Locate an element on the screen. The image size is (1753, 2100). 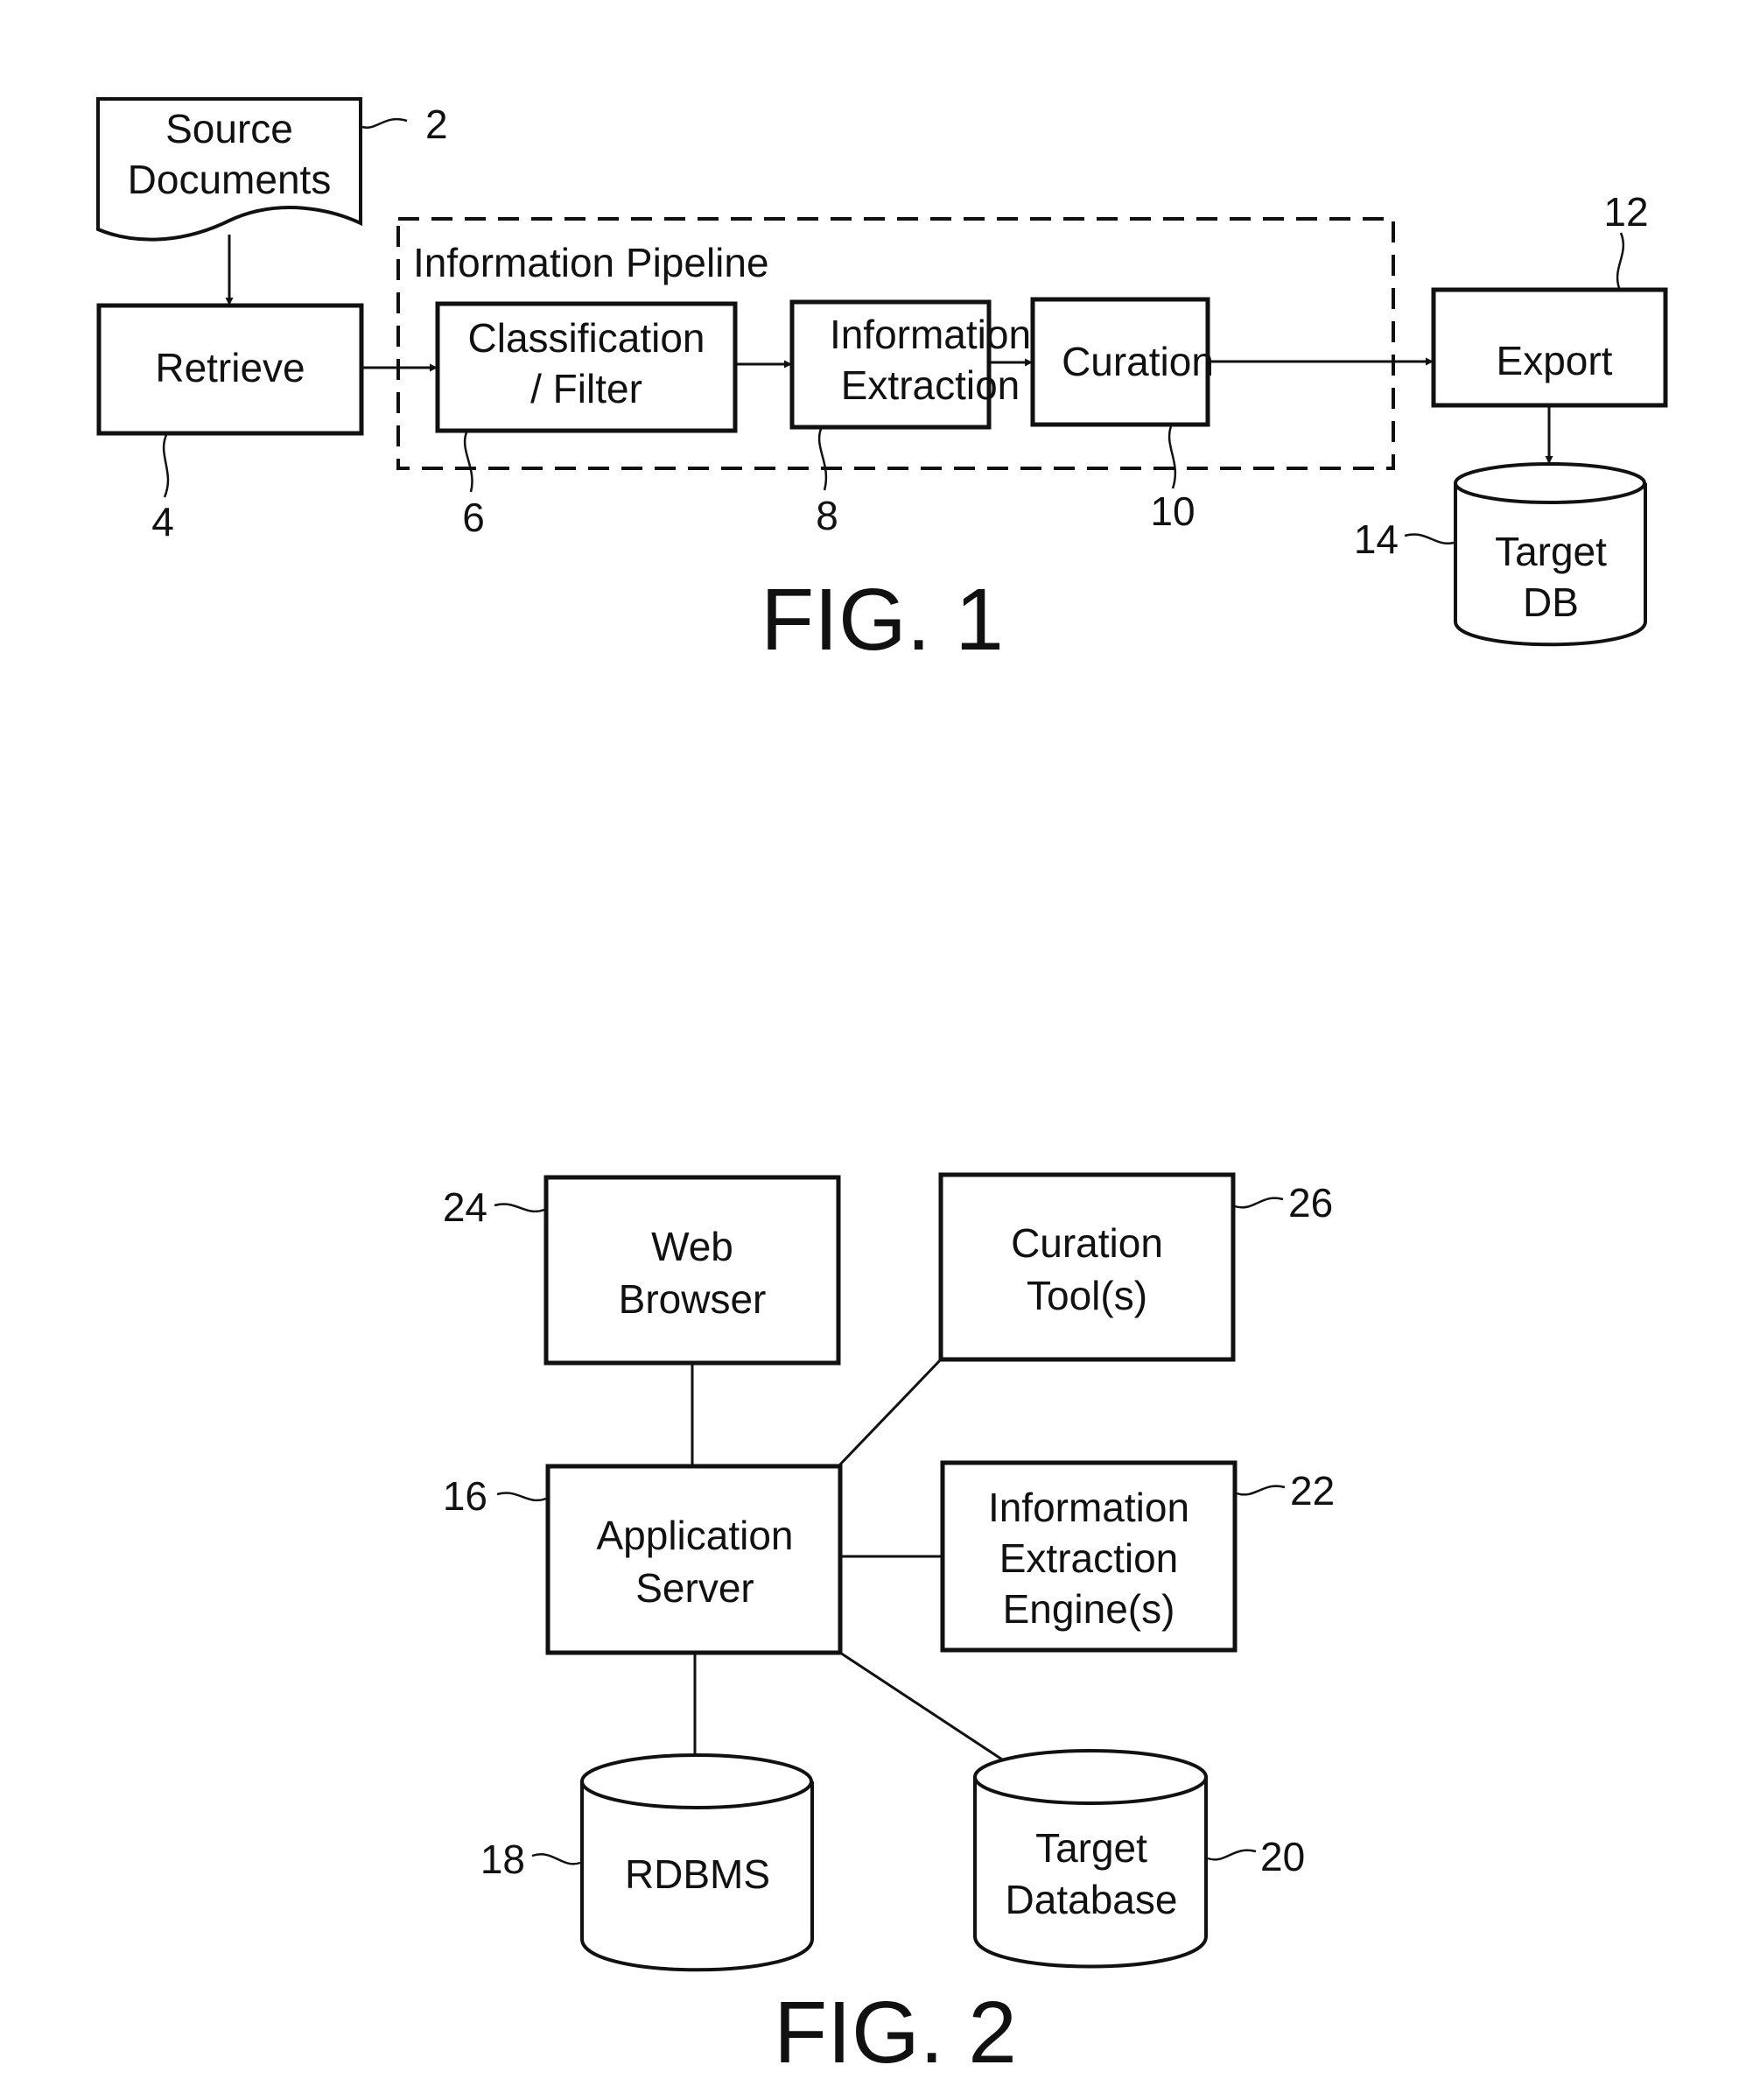
ref-numeral-16: 16 is located at coordinates (465, 1496).